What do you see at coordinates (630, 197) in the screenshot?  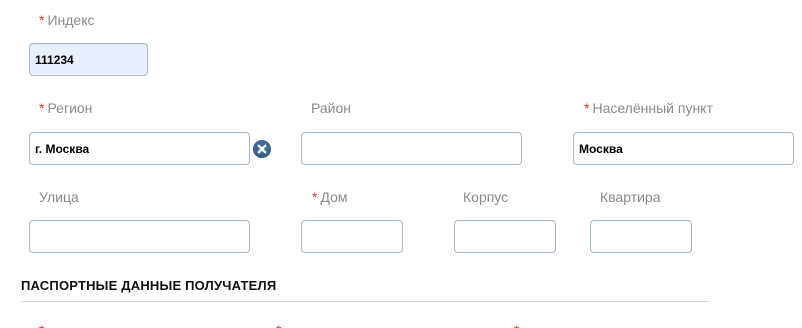 I see `apartment-label: Квартира` at bounding box center [630, 197].